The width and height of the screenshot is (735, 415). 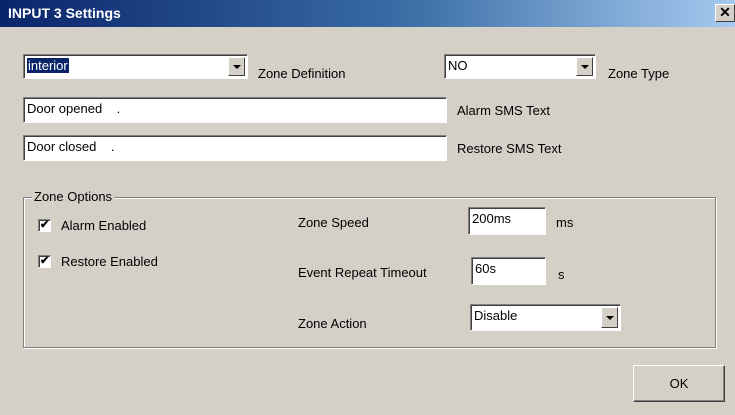 I want to click on alarm-enabled-checkbox: ✔, so click(x=44, y=225).